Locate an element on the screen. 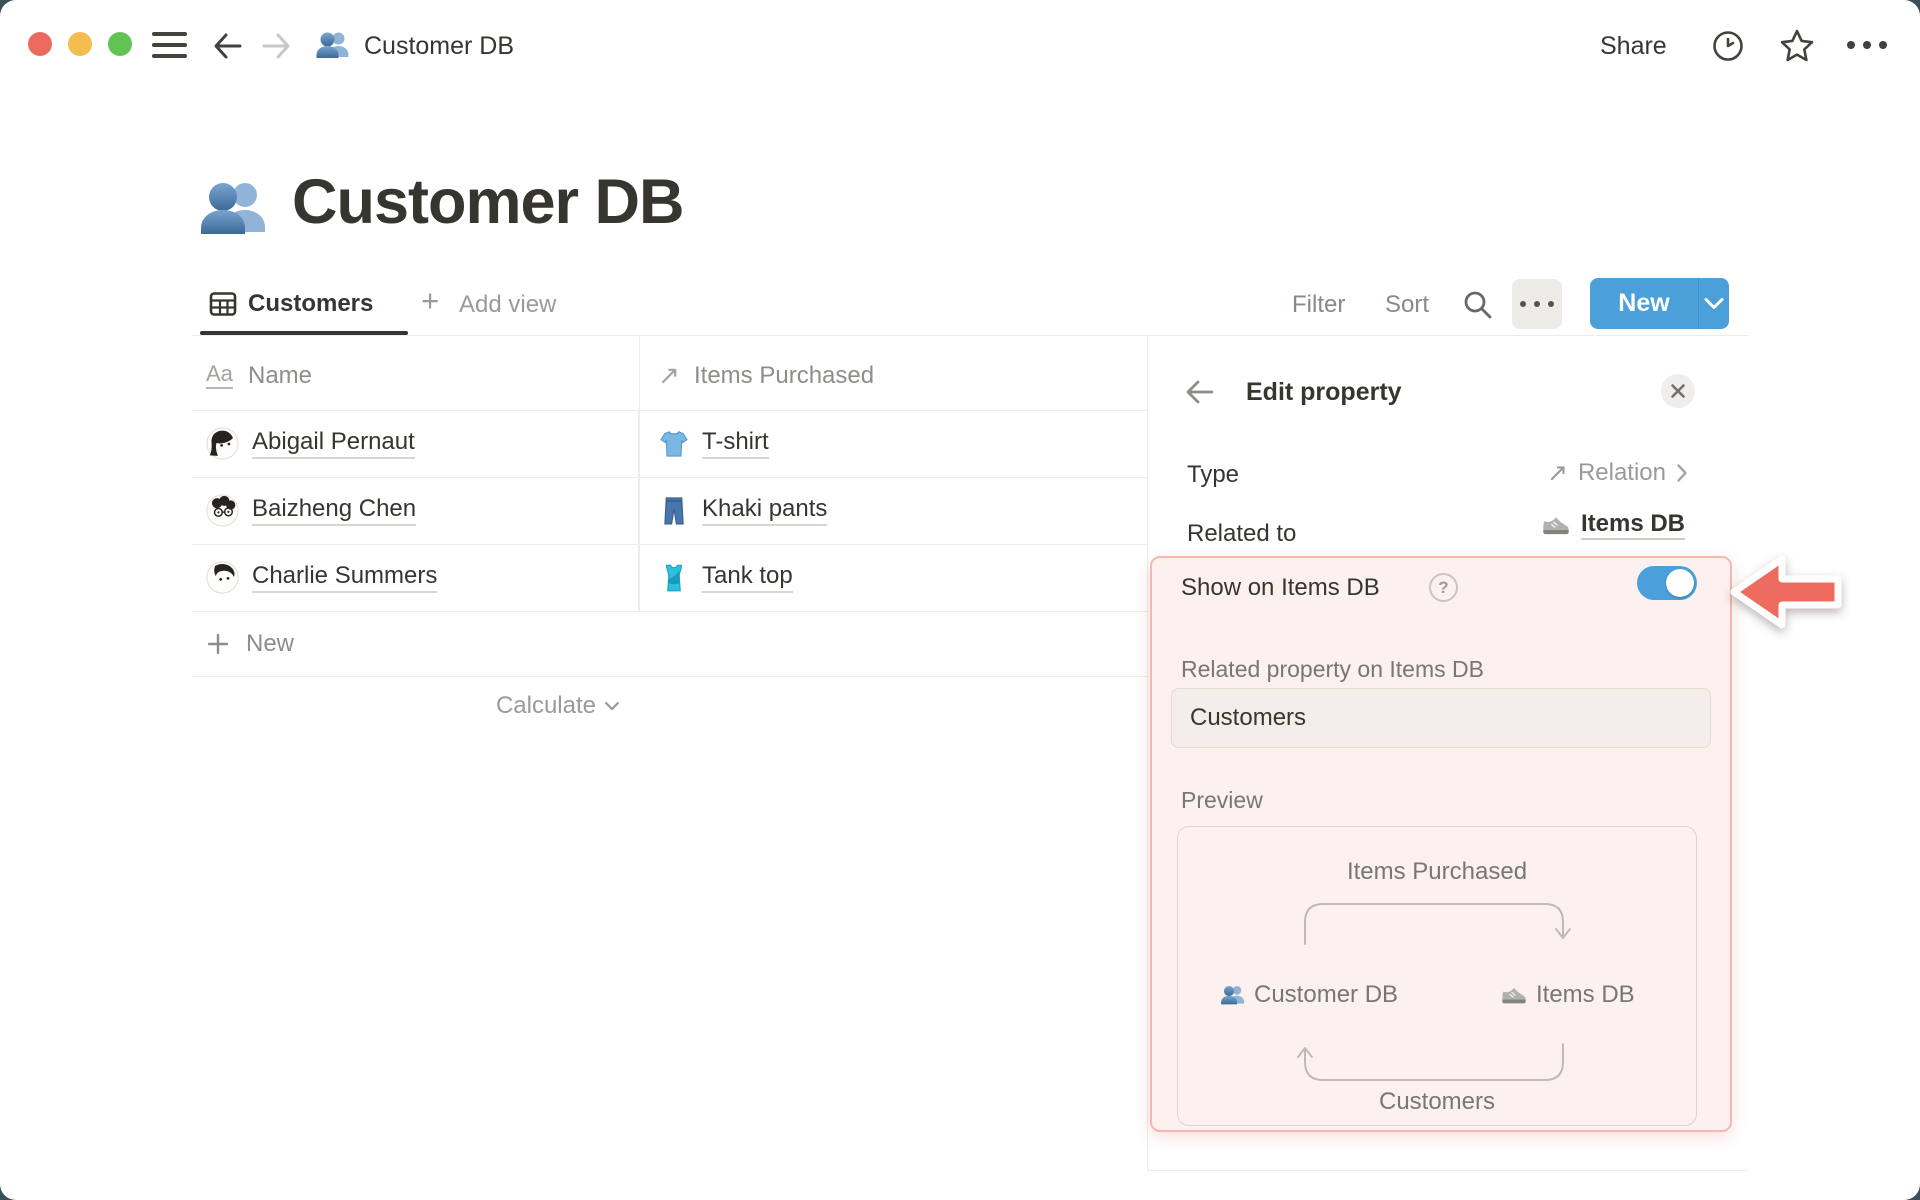 The image size is (1920, 1200). chevron-right-icon is located at coordinates (1682, 473).